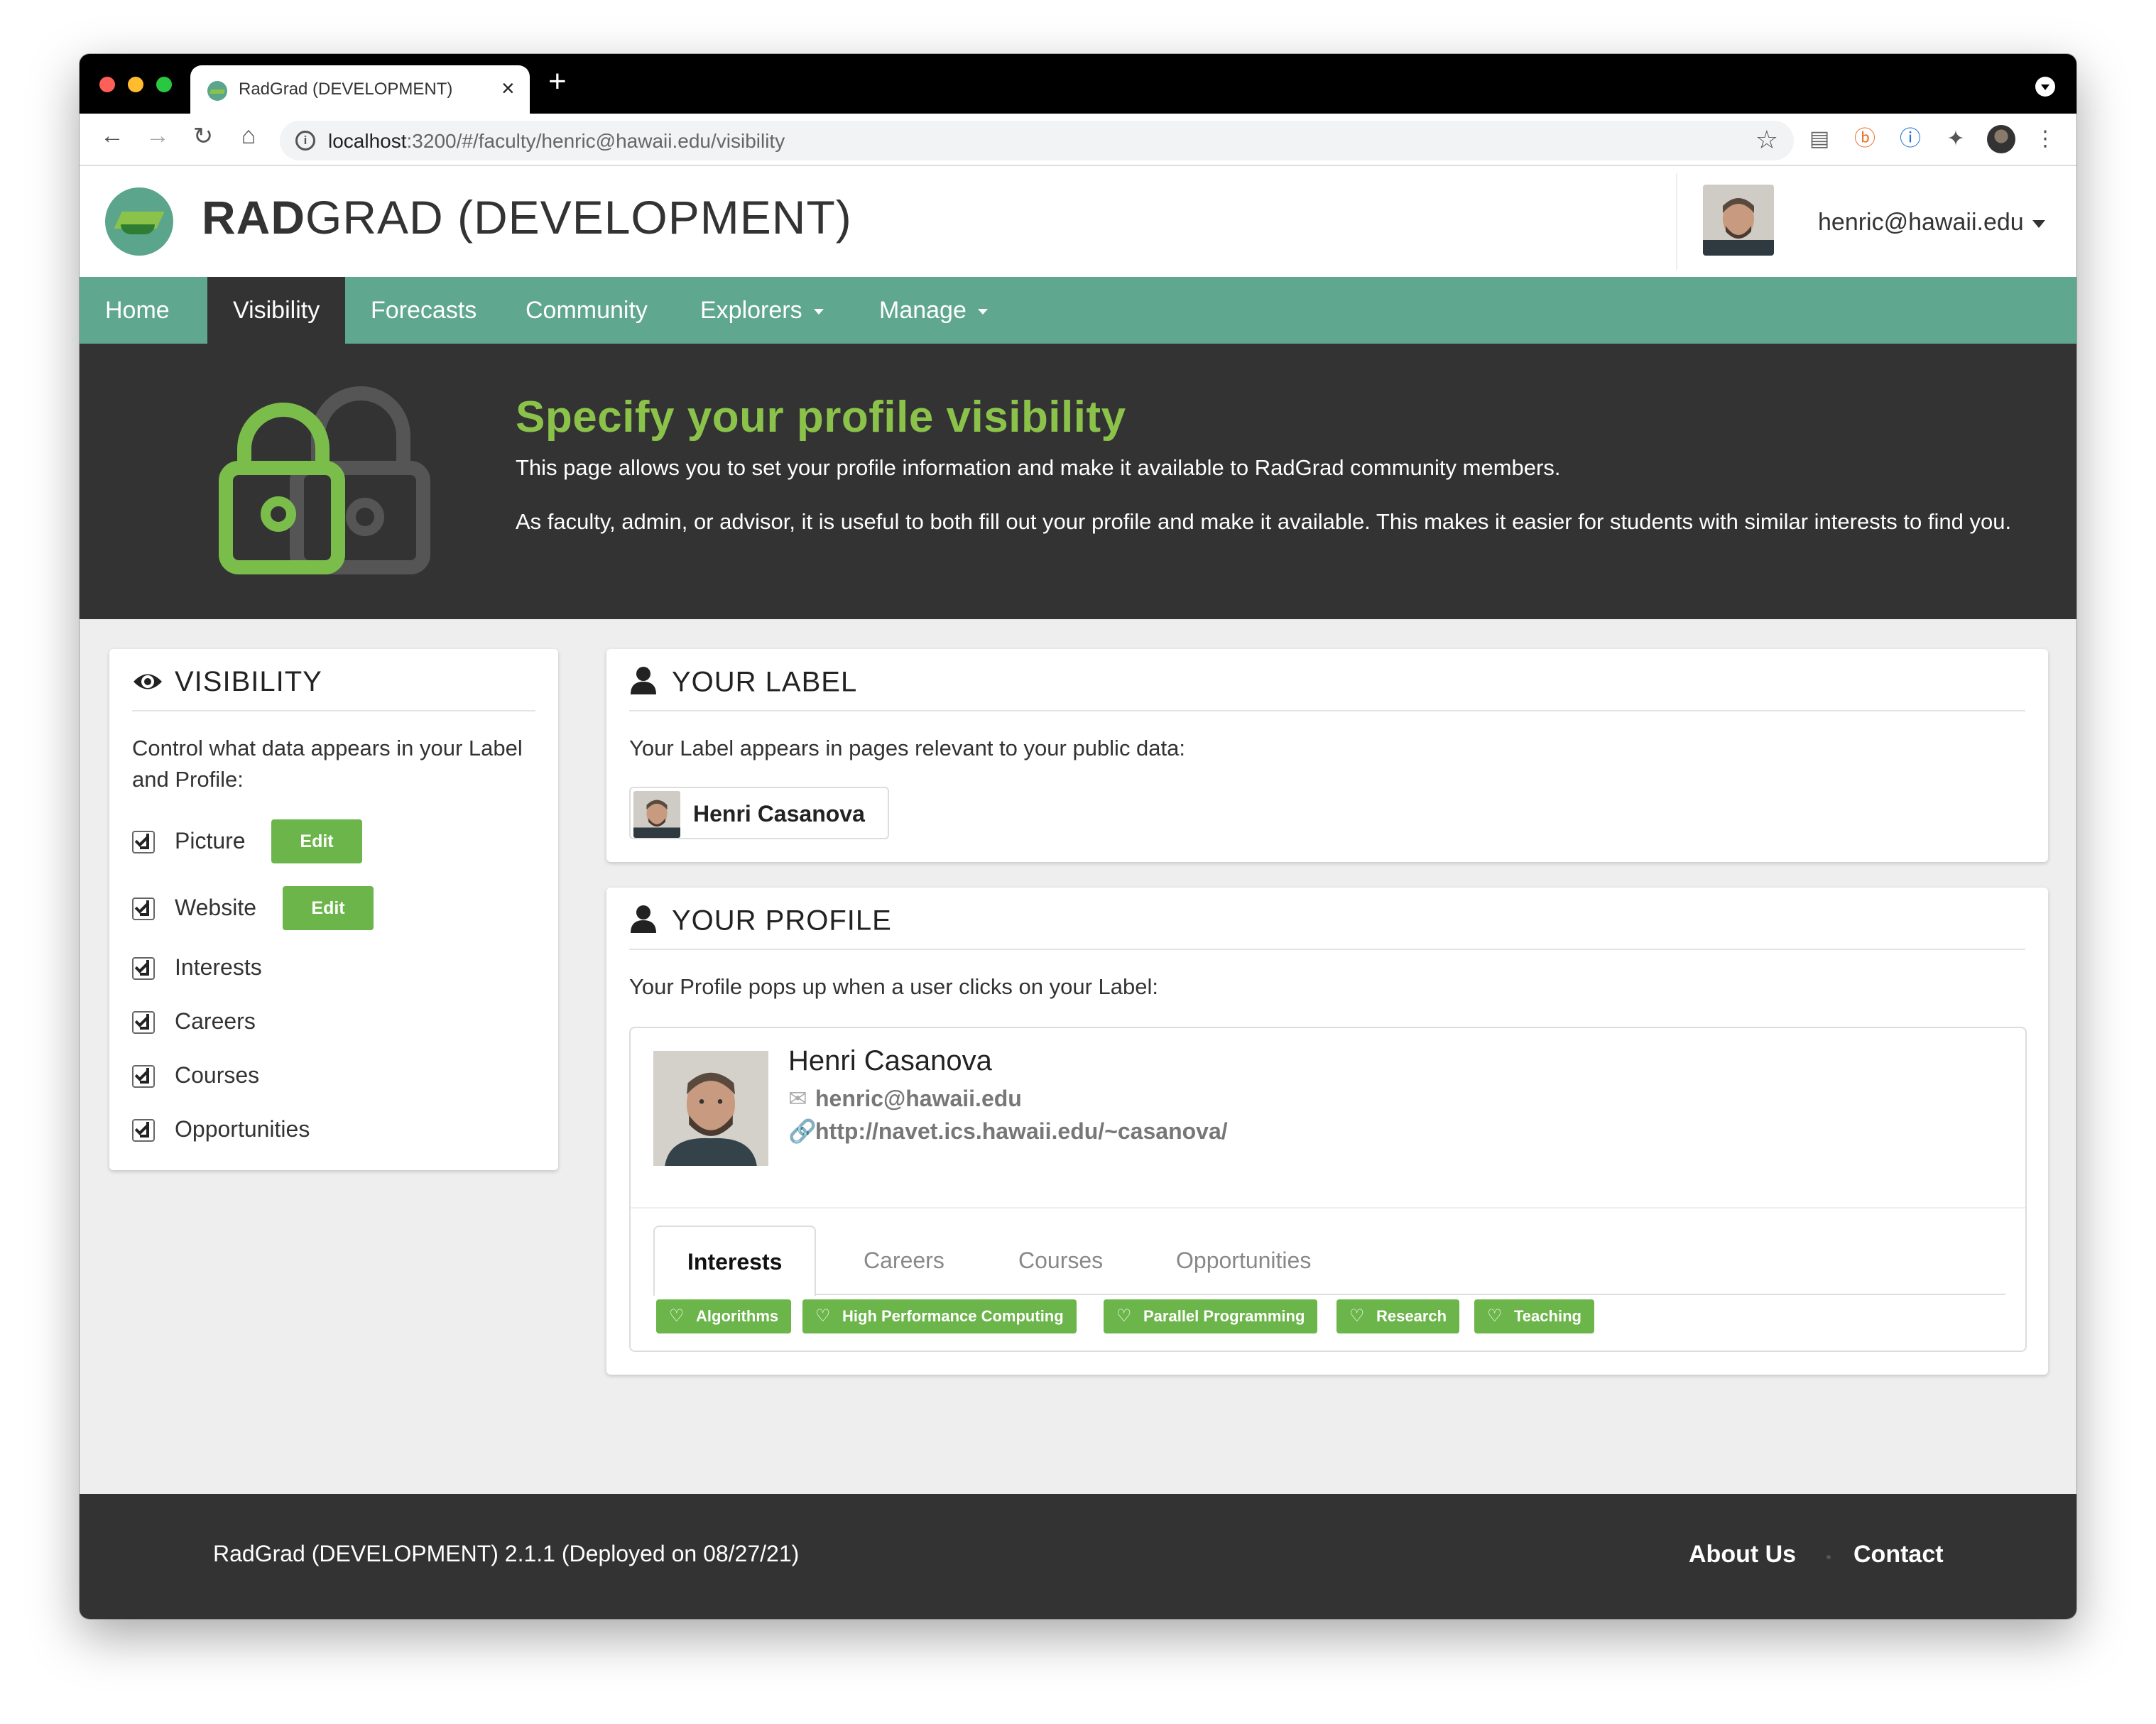  I want to click on nav-visibility: Visibility, so click(276, 310).